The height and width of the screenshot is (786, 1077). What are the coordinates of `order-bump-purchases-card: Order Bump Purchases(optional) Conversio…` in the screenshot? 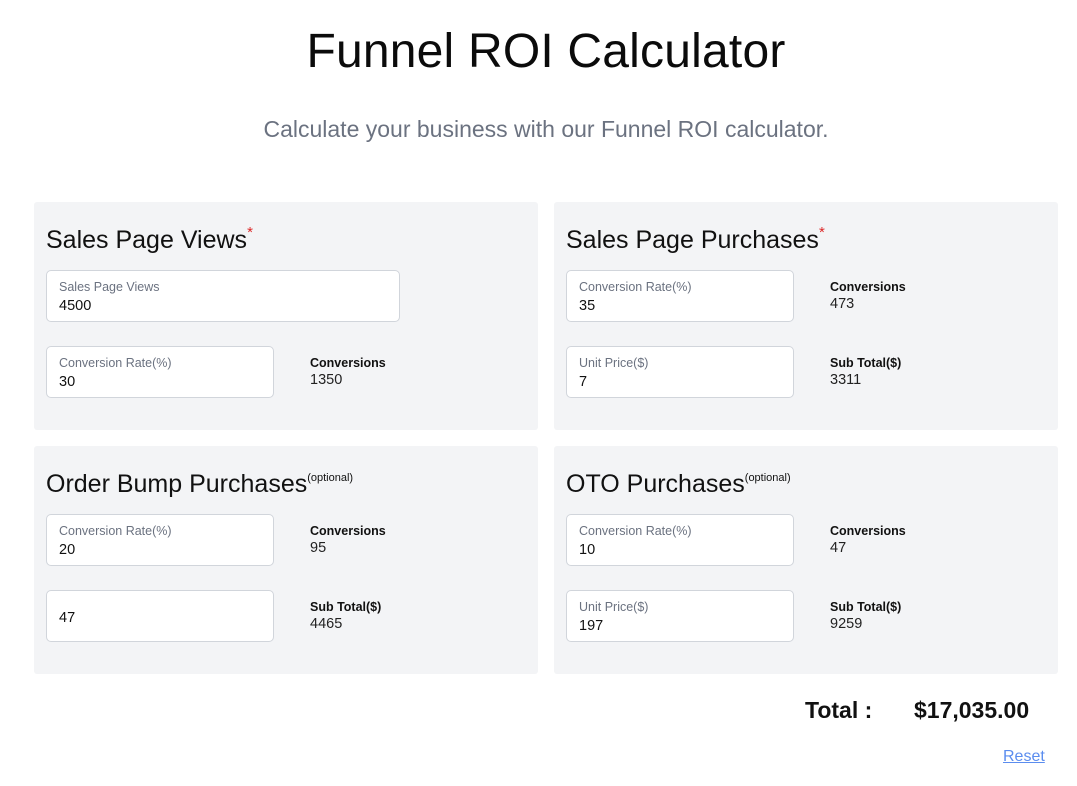 It's located at (286, 560).